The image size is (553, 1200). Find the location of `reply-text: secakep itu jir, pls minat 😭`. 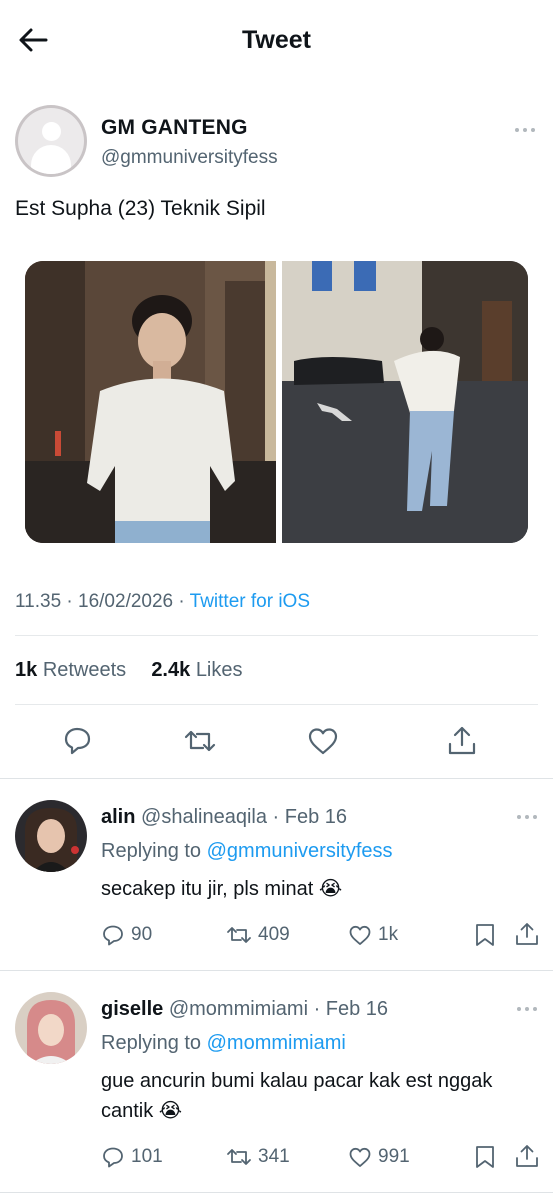

reply-text: secakep itu jir, pls minat 😭 is located at coordinates (222, 889).